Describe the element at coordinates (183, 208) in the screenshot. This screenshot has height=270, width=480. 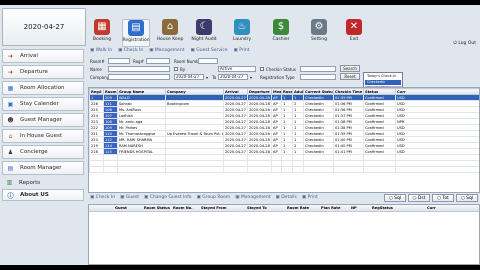
I see `guest-column-header: Room No.` at that location.